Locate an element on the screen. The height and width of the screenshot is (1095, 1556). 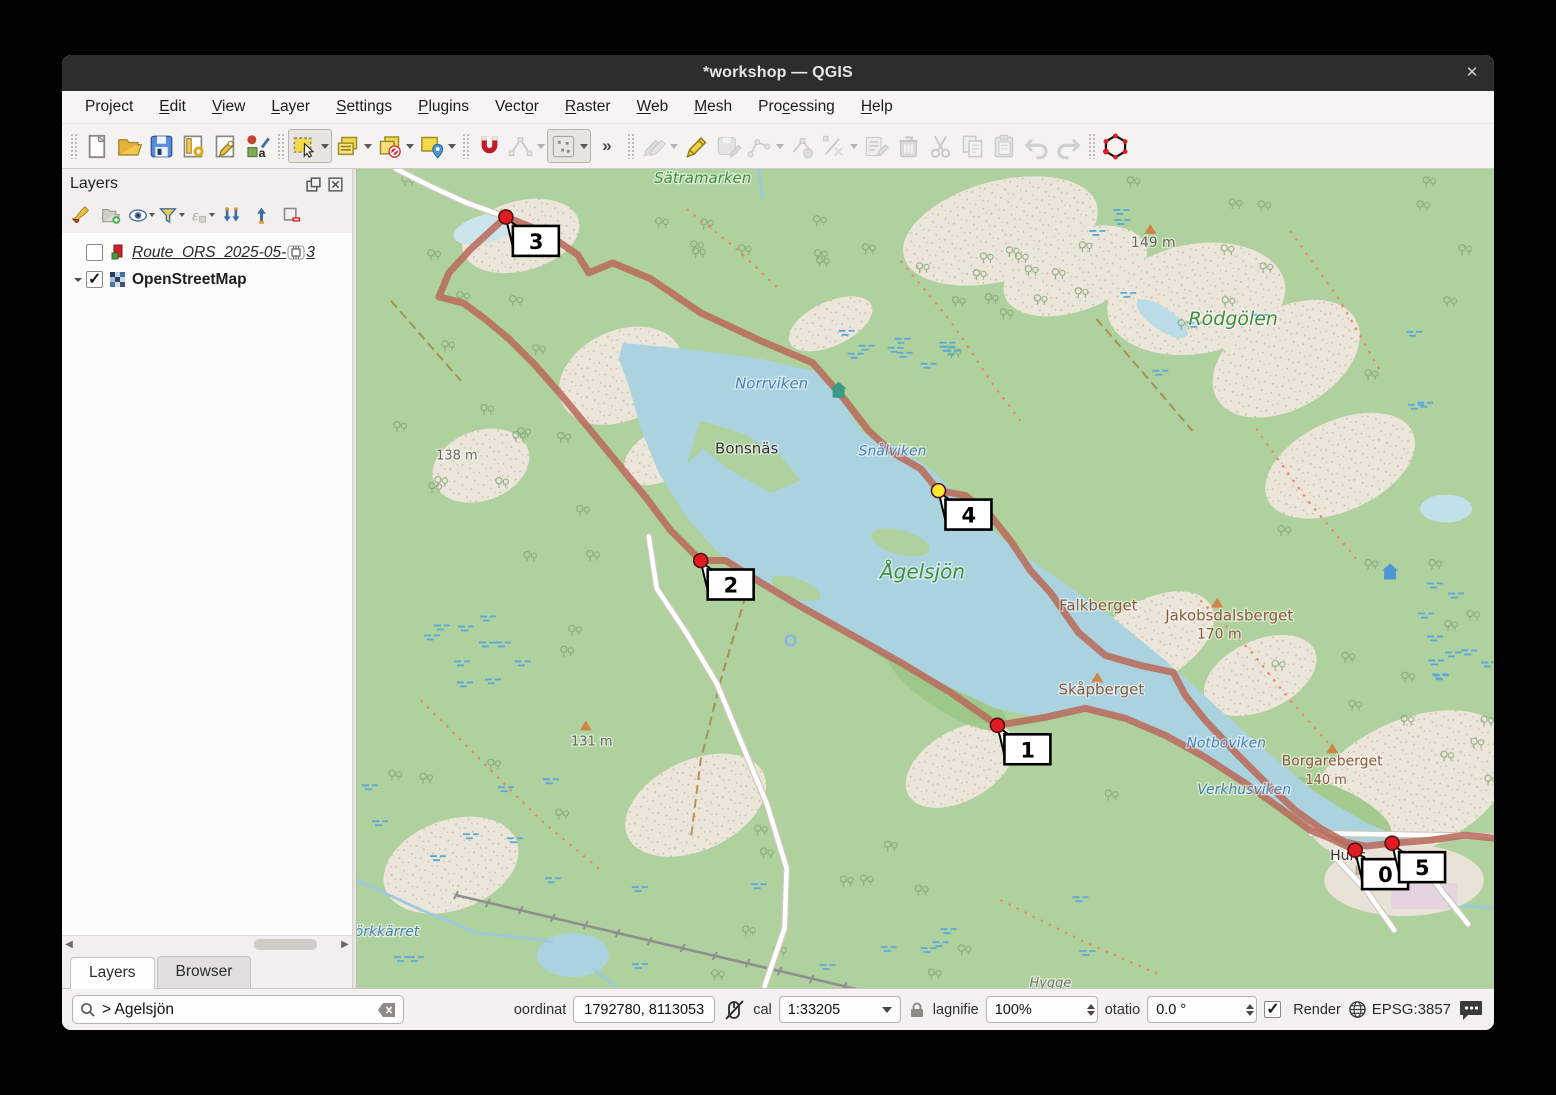
layer-checkbox-route is located at coordinates (94, 252).